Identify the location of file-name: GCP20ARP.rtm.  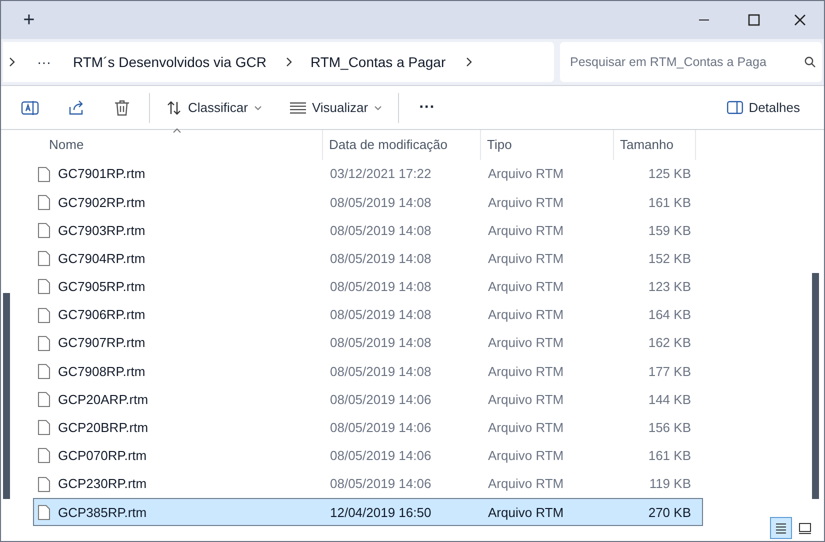
(103, 399).